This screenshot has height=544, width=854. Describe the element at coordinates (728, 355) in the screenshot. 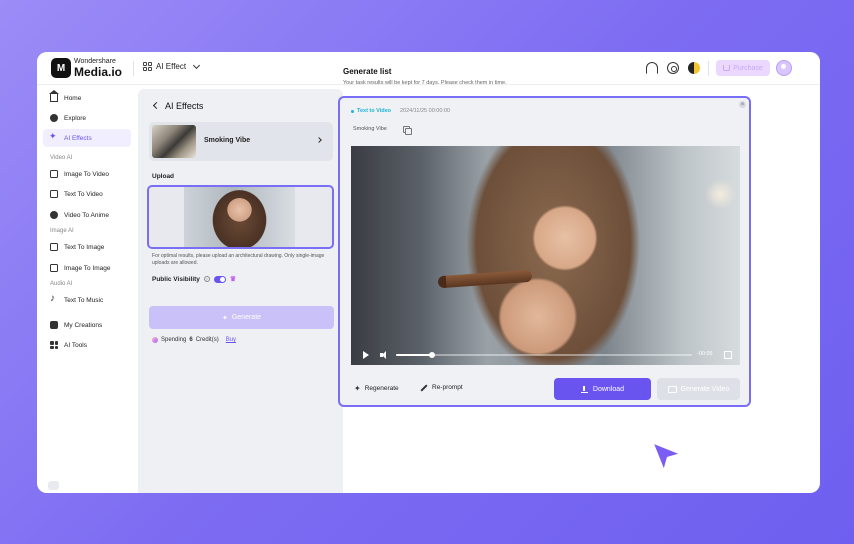

I see `fullscreen-icon` at that location.